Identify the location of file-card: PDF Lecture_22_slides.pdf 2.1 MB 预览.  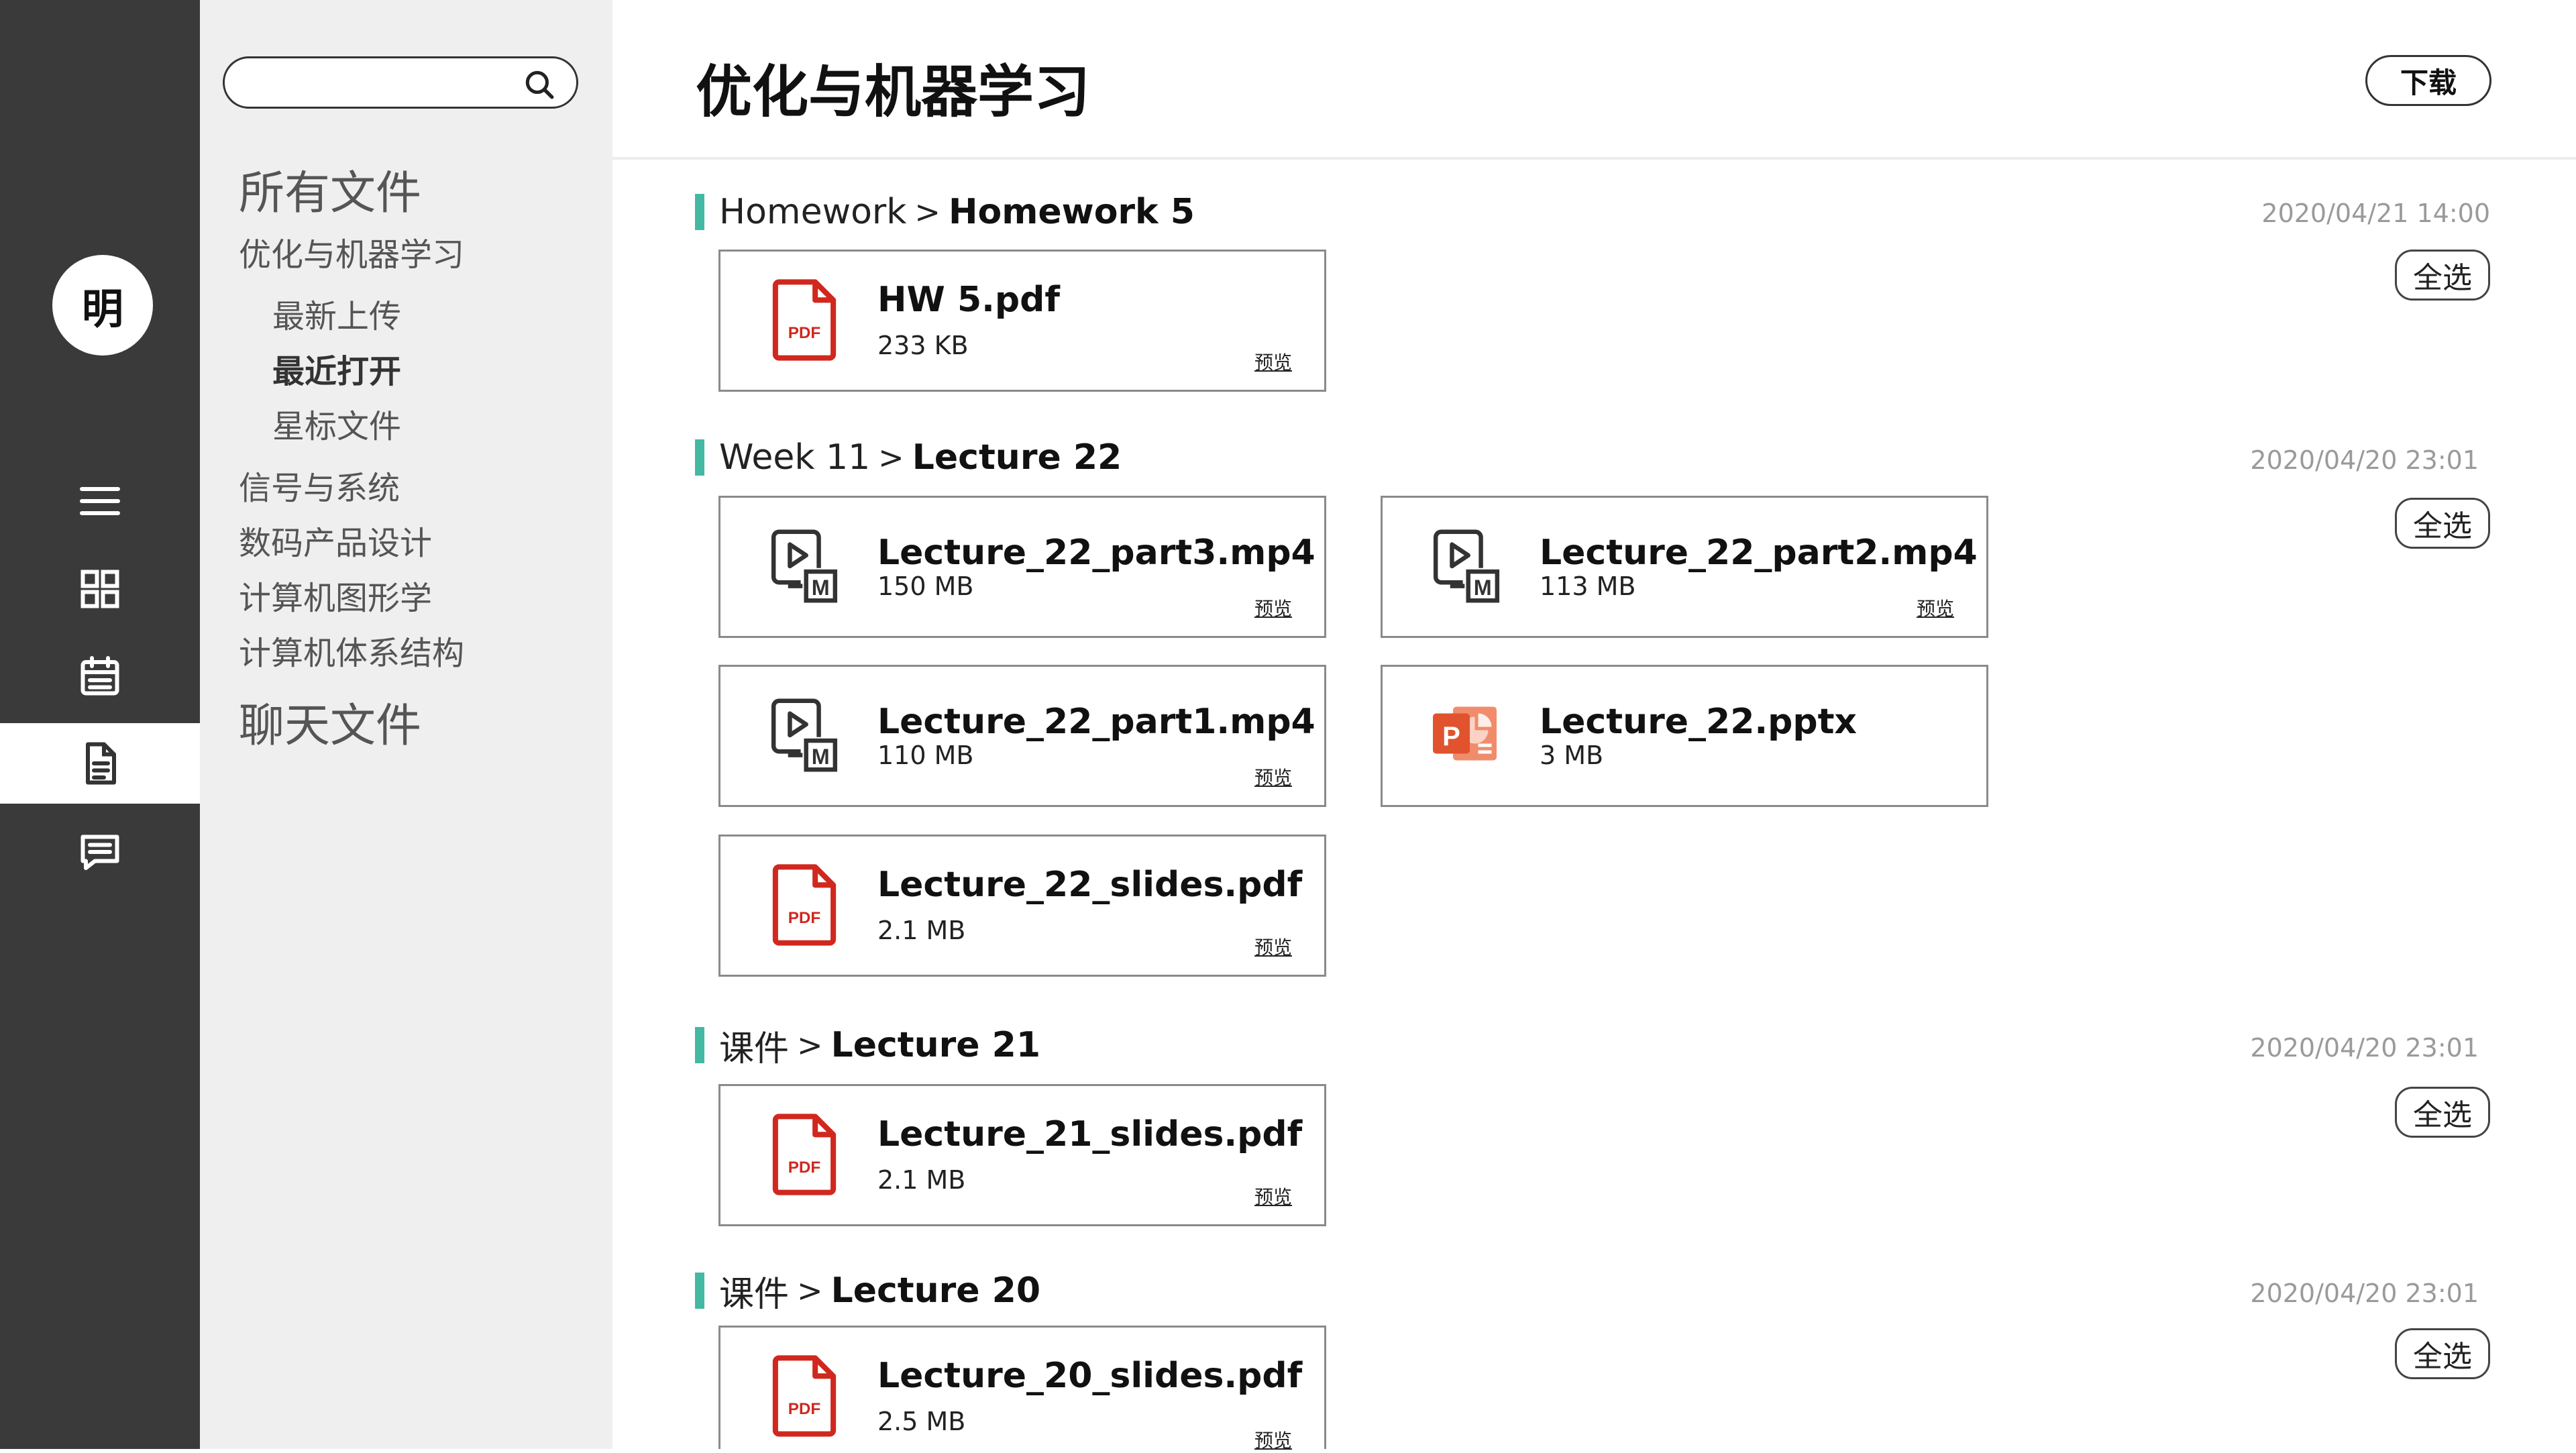
(1022, 906).